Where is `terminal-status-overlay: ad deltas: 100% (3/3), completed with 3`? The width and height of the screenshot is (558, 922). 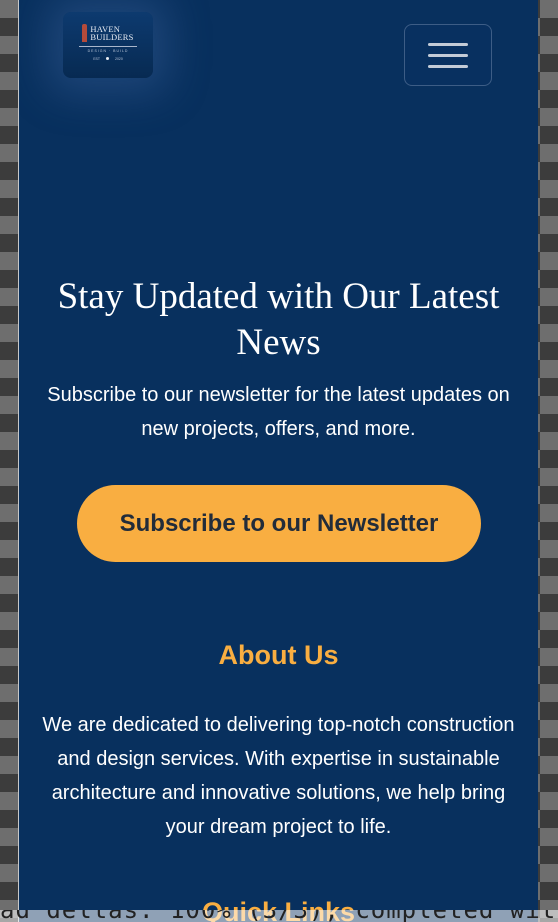
terminal-status-overlay: ad deltas: 100% (3/3), completed with 3 is located at coordinates (279, 916).